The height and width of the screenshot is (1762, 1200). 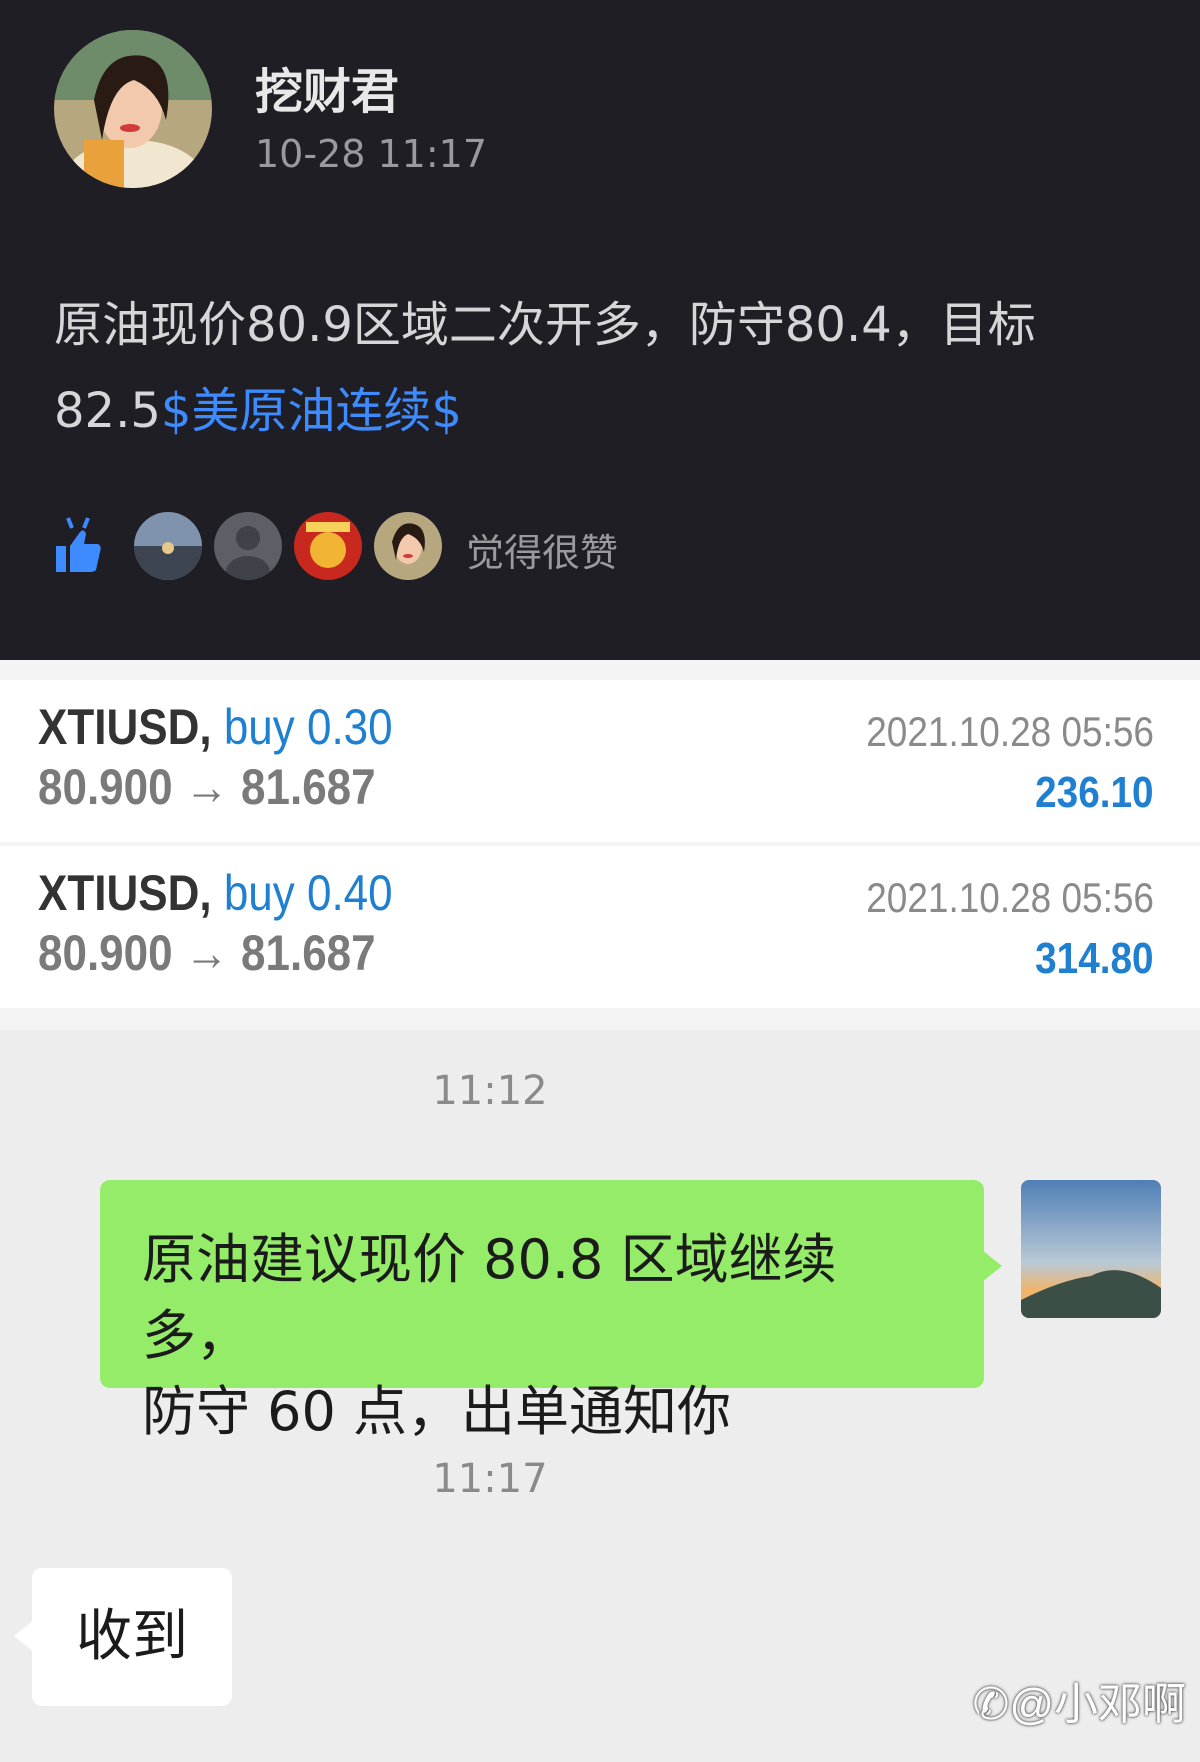 What do you see at coordinates (542, 553) in the screenshot?
I see `likes-label: 觉得很赞` at bounding box center [542, 553].